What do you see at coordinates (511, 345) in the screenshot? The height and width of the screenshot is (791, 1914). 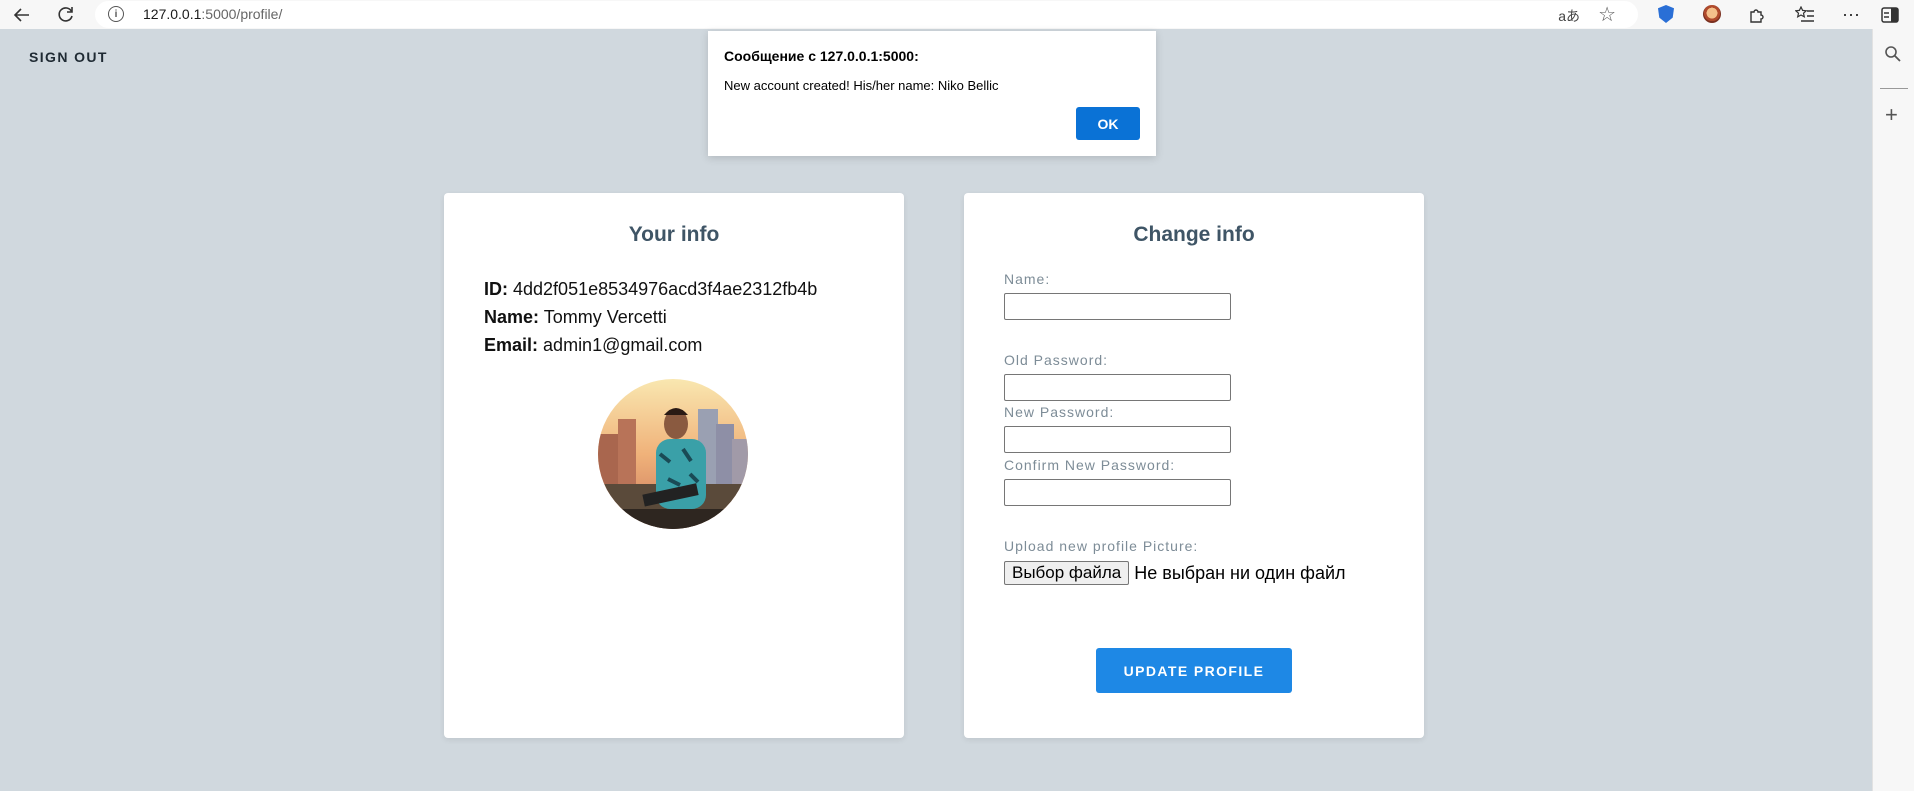 I see `email-label: Email:` at bounding box center [511, 345].